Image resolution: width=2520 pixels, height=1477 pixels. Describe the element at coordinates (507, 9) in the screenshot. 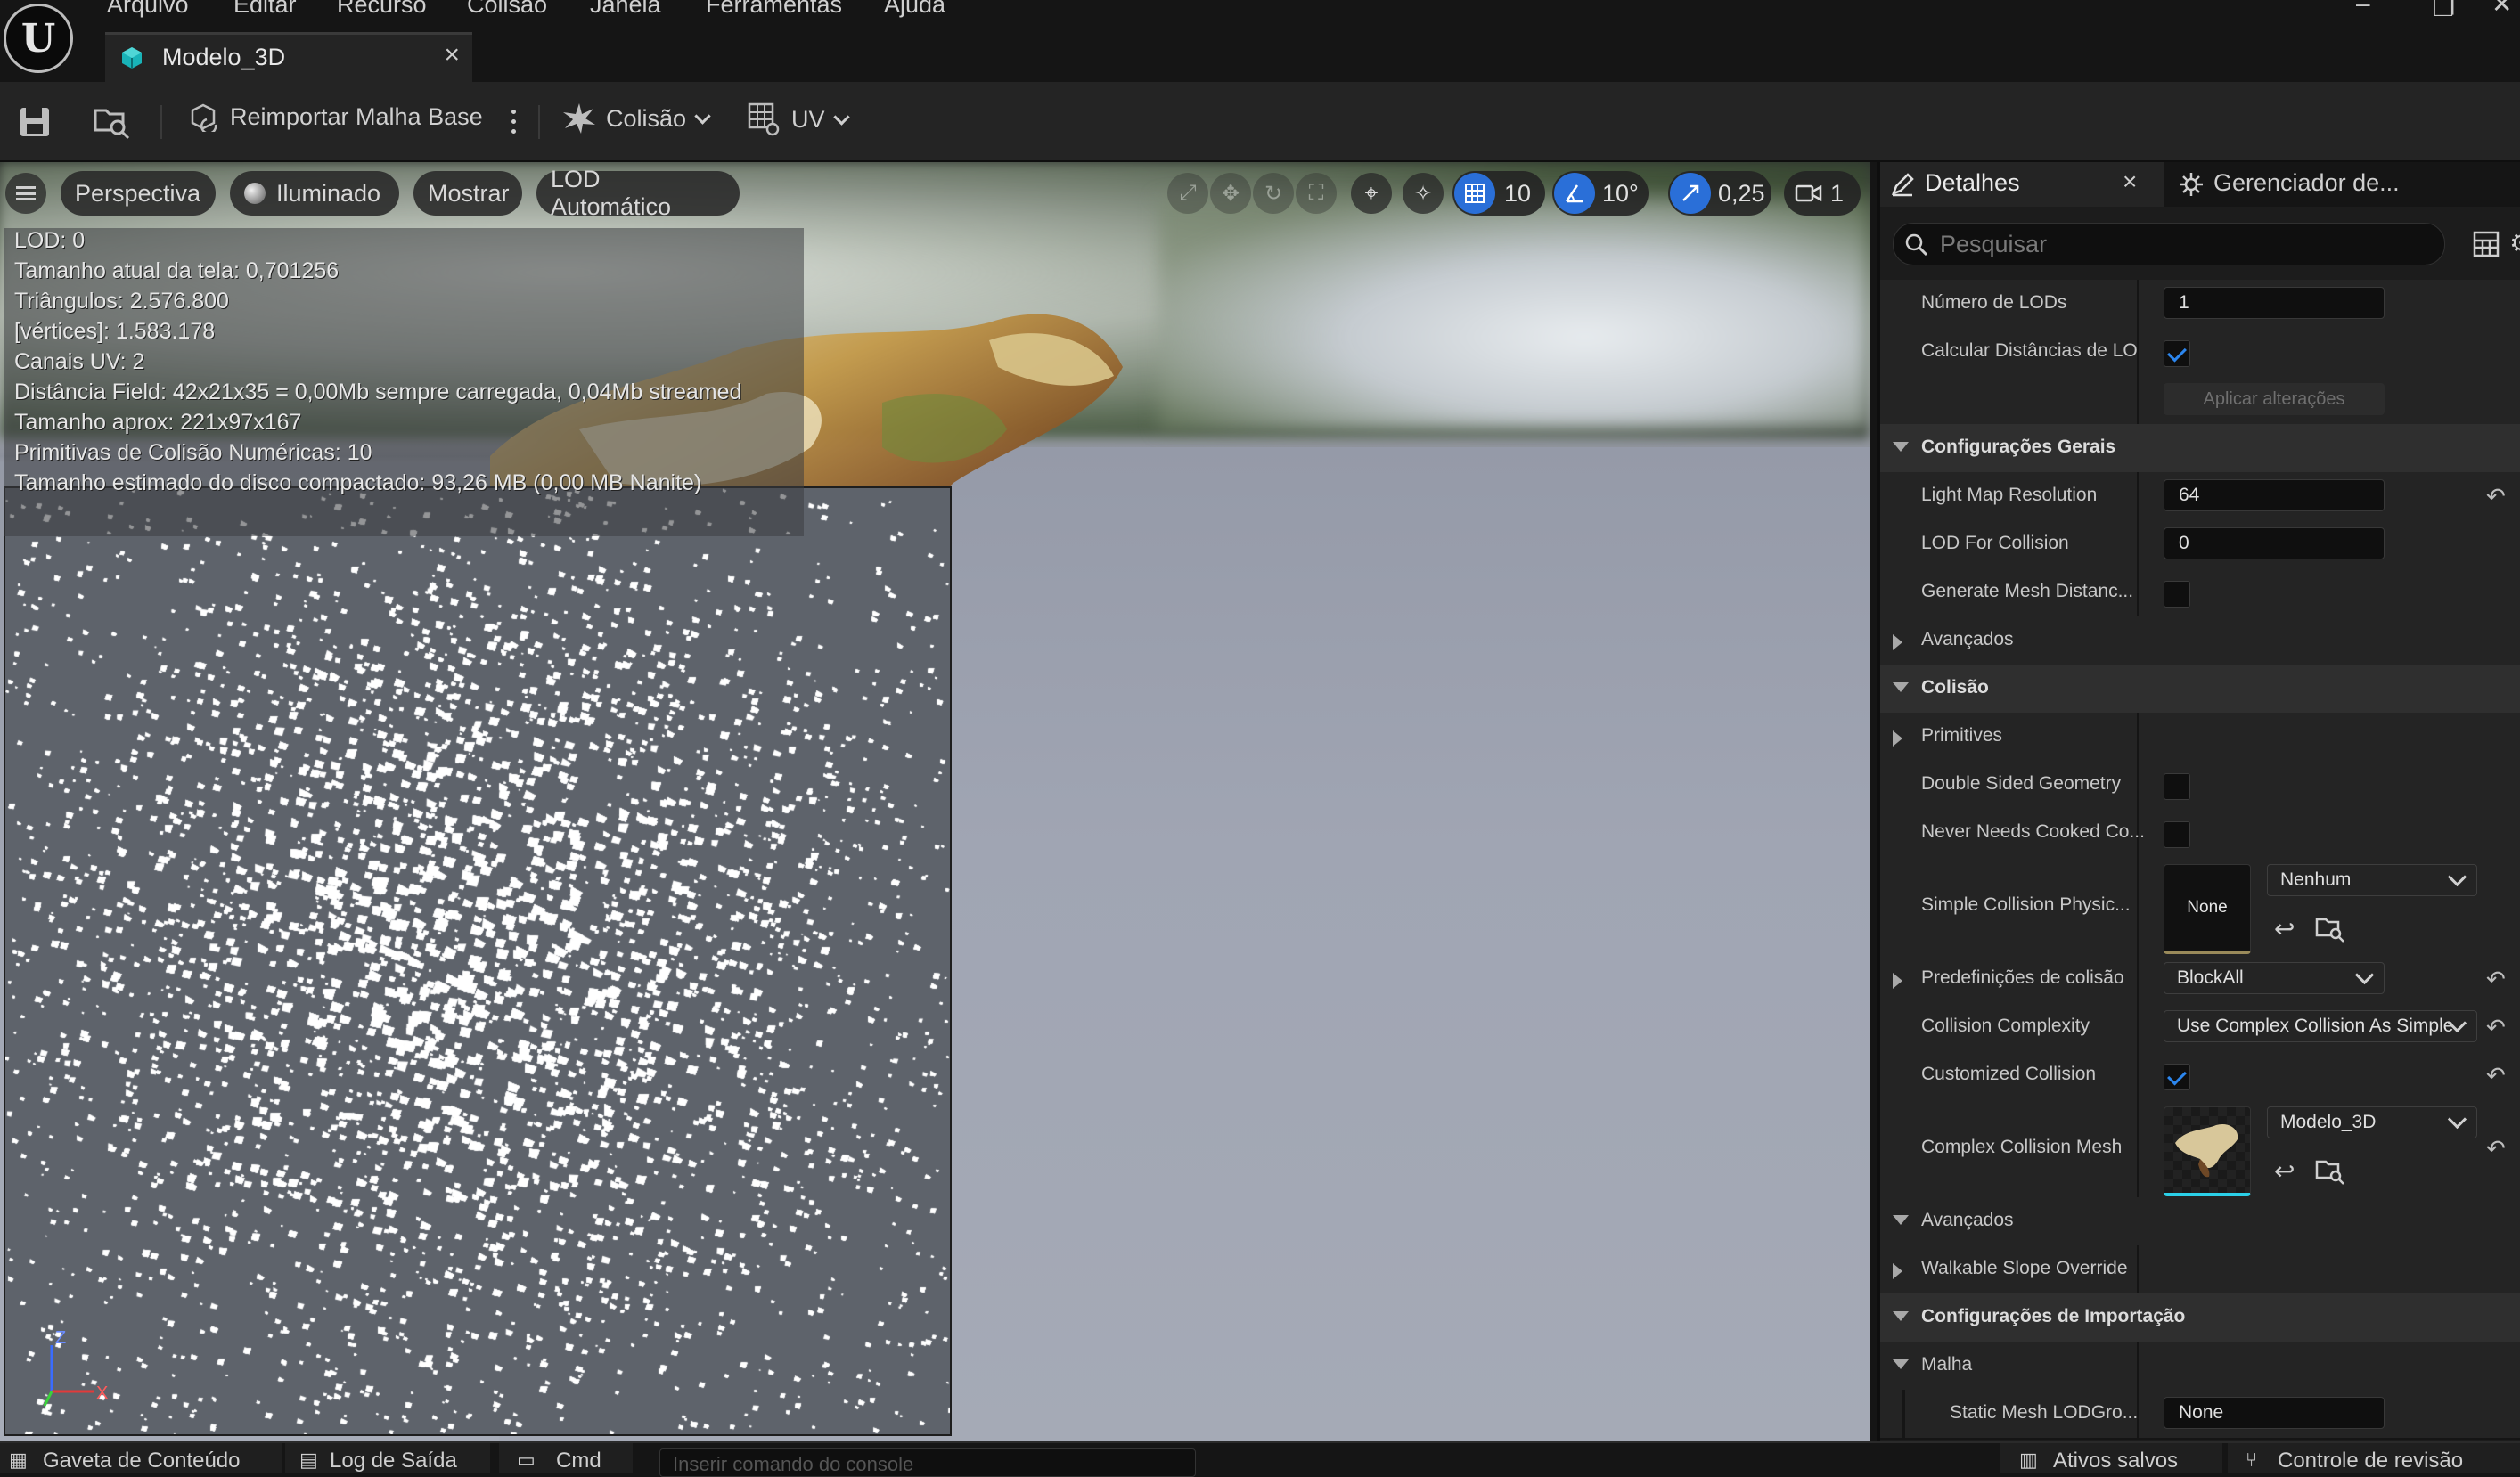

I see `menu-colisao: Colisão` at that location.